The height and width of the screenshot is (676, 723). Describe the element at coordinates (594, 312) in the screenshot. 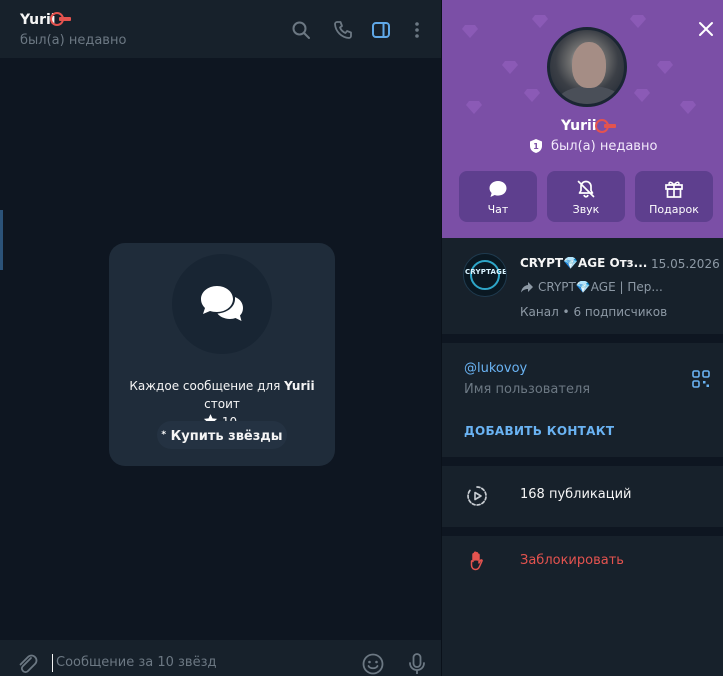

I see `channel-subscribers: Канал • 6 подписчиков` at that location.